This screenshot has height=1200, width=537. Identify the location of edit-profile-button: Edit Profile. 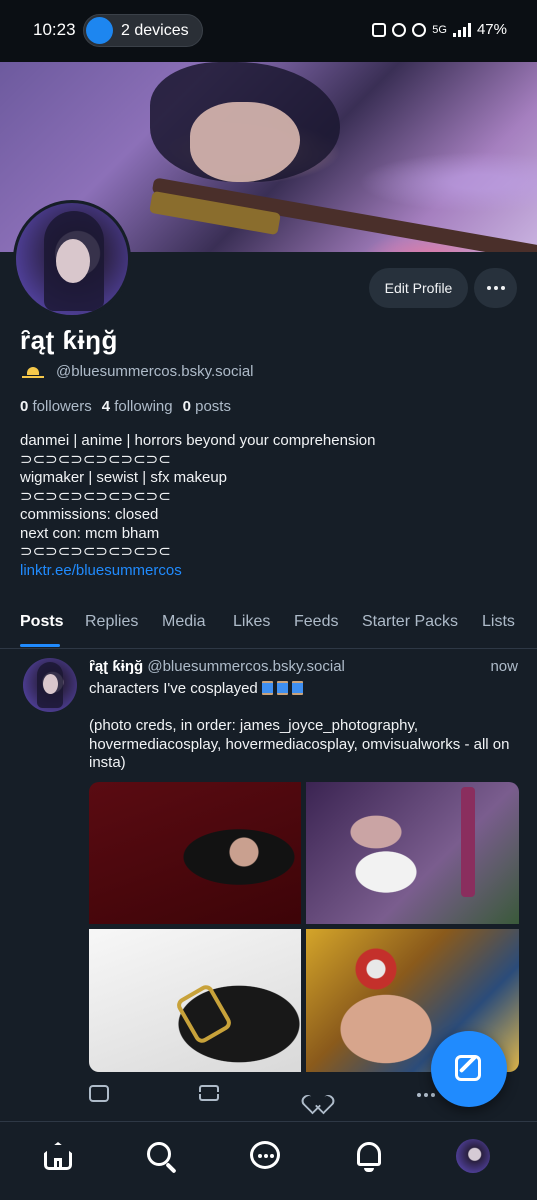
(418, 288).